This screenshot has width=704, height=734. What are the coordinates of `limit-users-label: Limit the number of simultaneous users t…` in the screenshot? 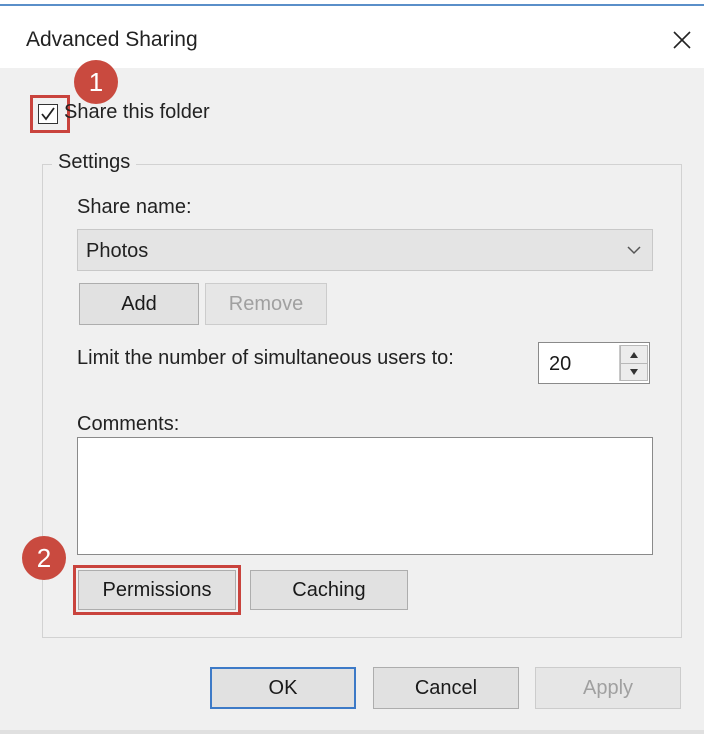 It's located at (265, 358).